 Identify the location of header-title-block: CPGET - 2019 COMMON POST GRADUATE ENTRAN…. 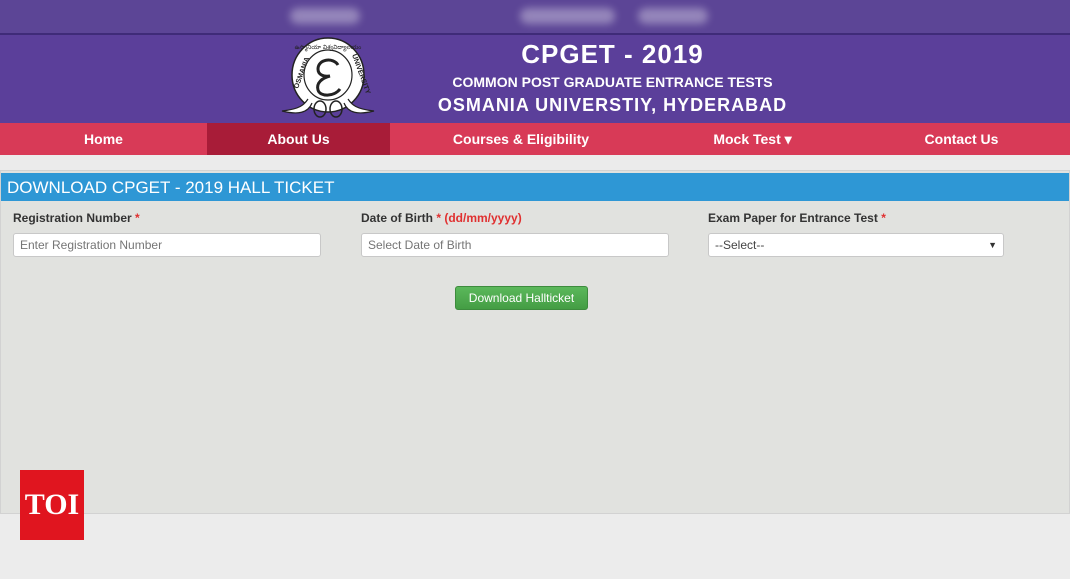
(612, 75).